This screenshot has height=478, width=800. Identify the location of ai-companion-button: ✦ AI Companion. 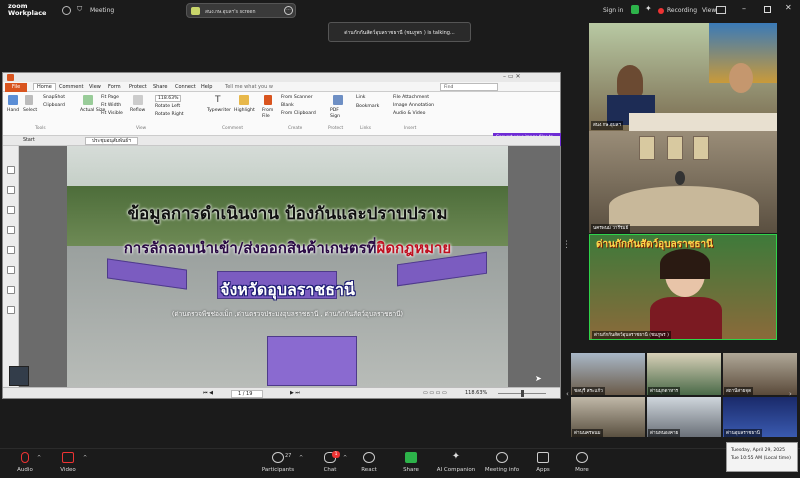
(456, 463).